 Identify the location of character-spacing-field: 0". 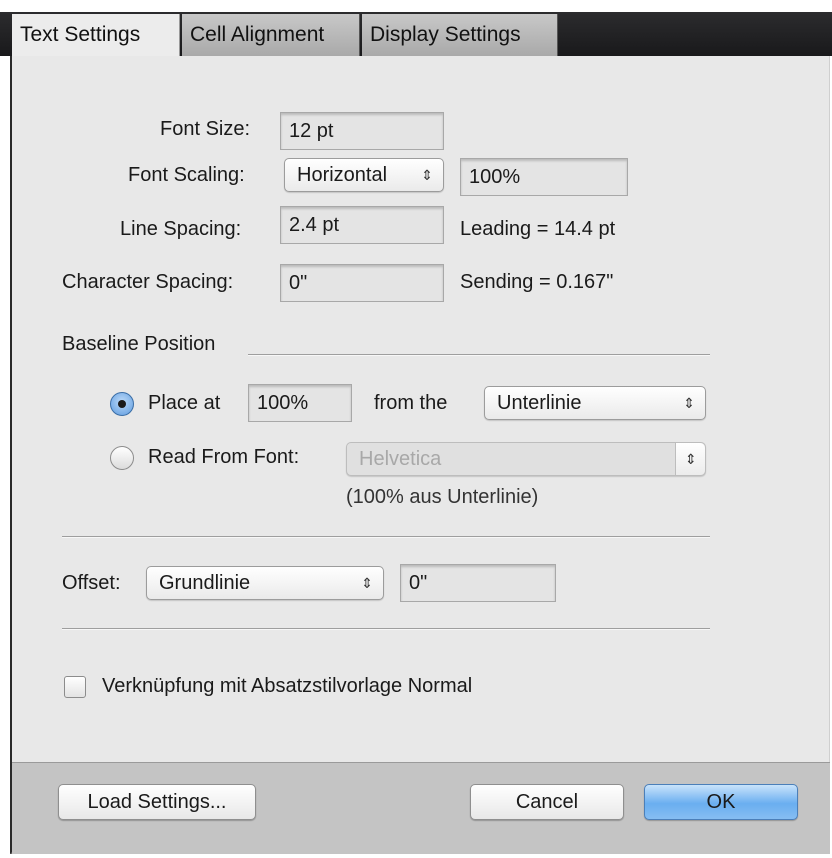
(362, 283).